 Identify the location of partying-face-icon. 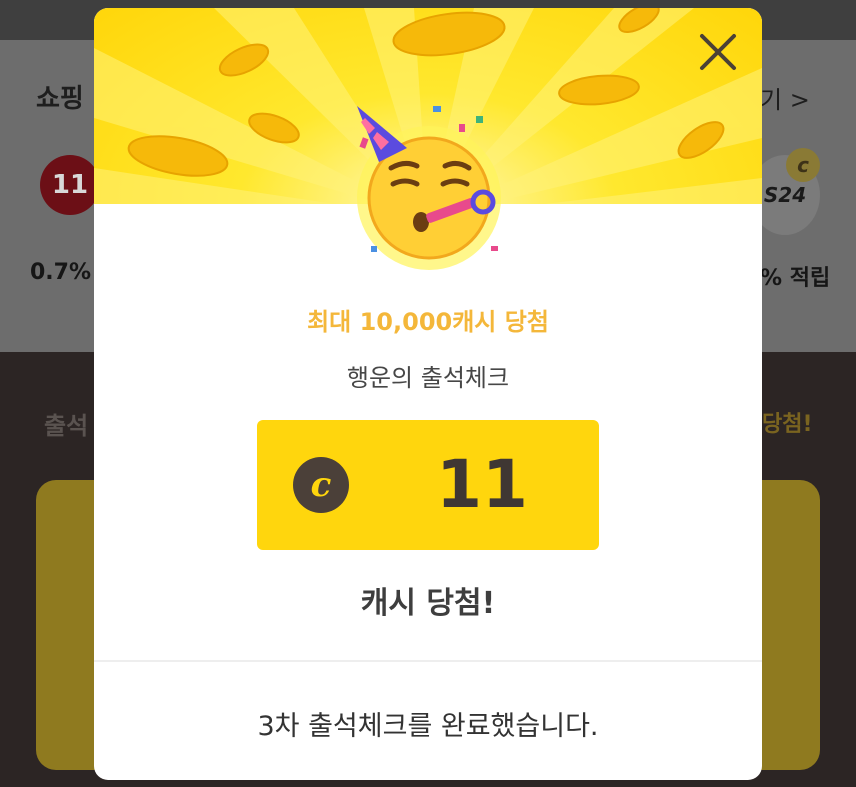
(429, 186).